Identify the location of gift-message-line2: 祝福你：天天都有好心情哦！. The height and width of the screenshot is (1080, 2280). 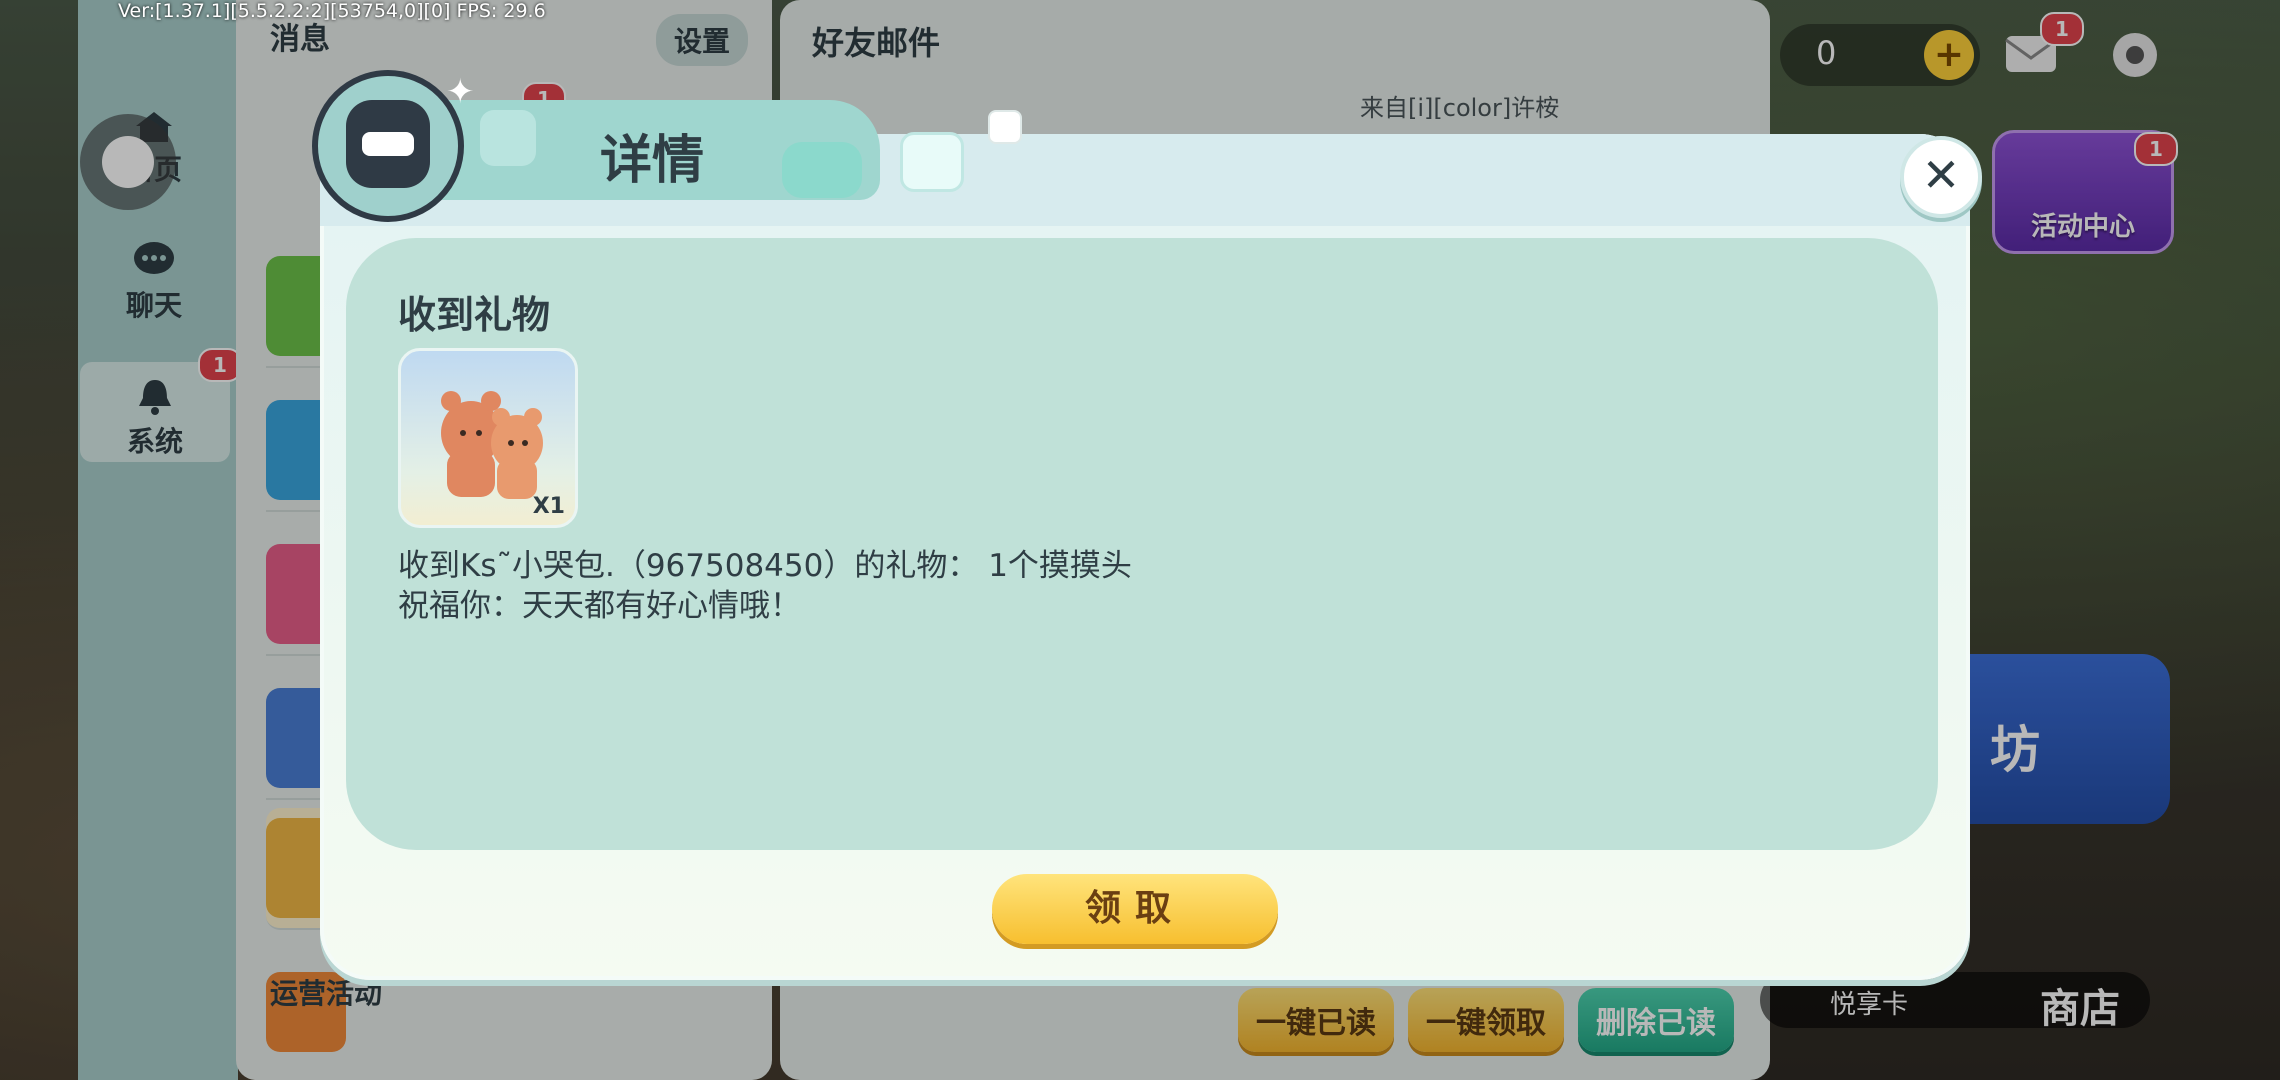
(599, 606).